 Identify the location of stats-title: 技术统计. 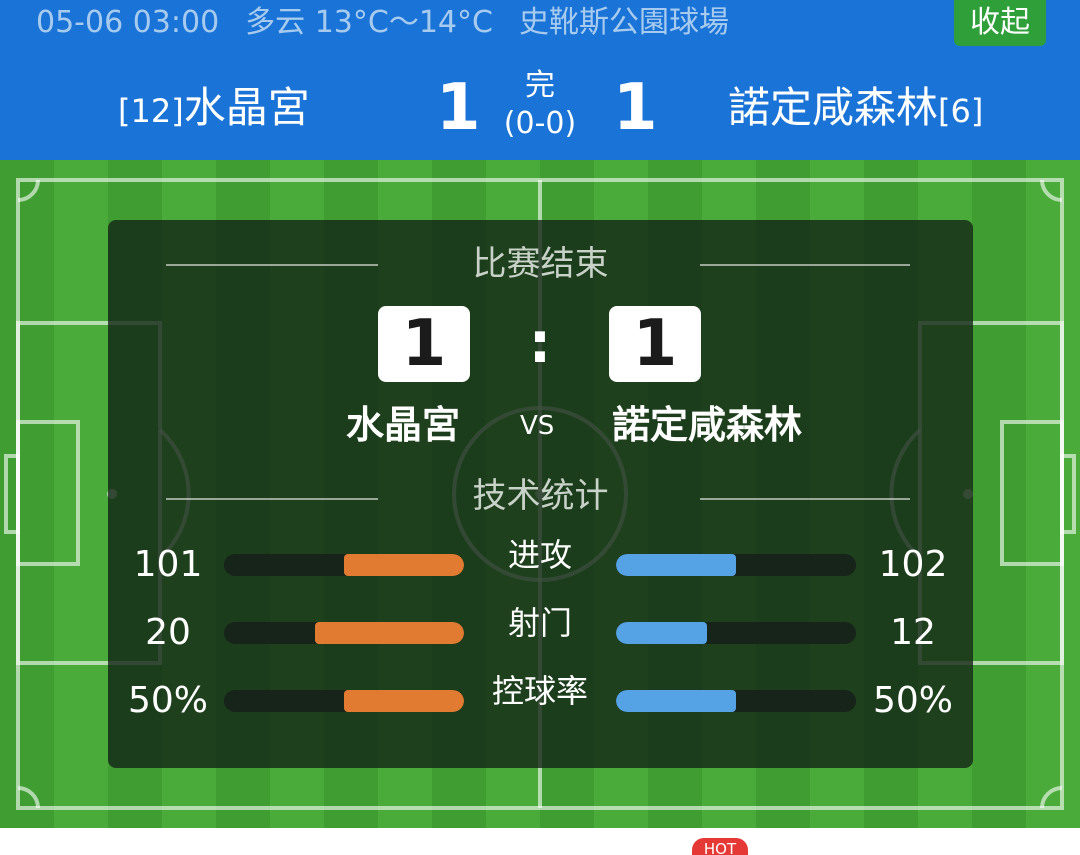
(540, 496).